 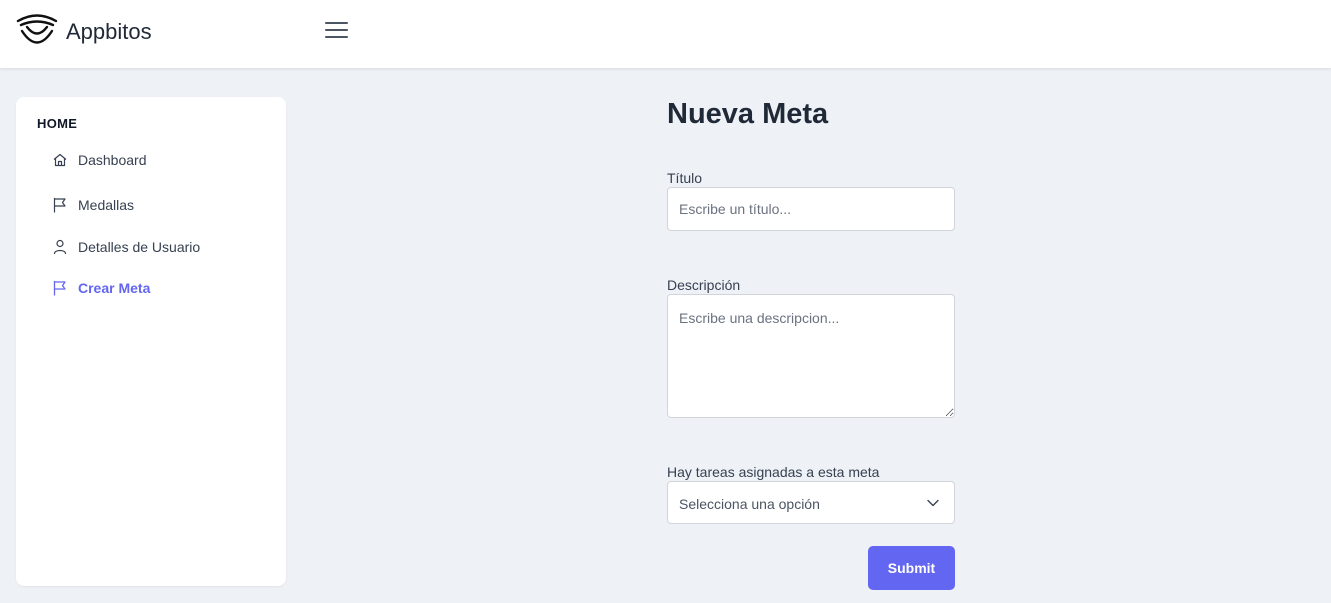 What do you see at coordinates (112, 160) in the screenshot?
I see `sidebar-item-label: Dashboard` at bounding box center [112, 160].